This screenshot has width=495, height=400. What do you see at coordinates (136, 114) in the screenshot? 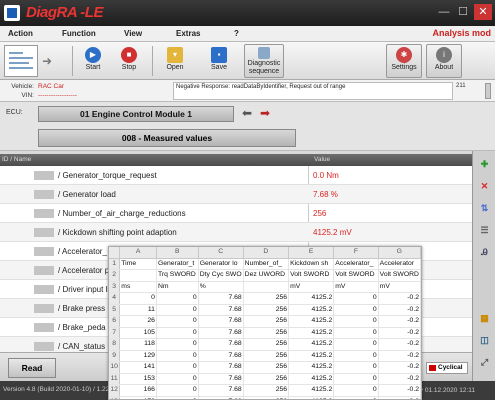
I see `ecu-selector: 01 Engine Control Module 1` at bounding box center [136, 114].